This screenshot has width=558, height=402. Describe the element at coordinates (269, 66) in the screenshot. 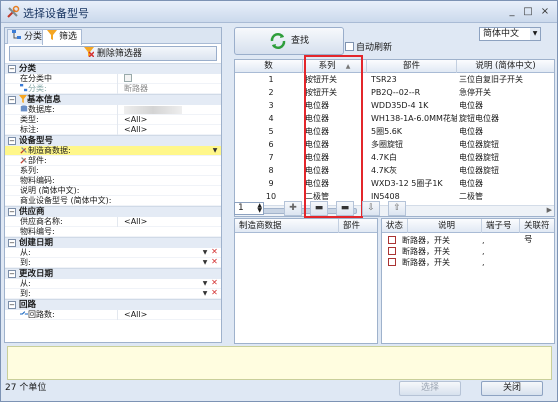

I see `column-header: 数` at that location.